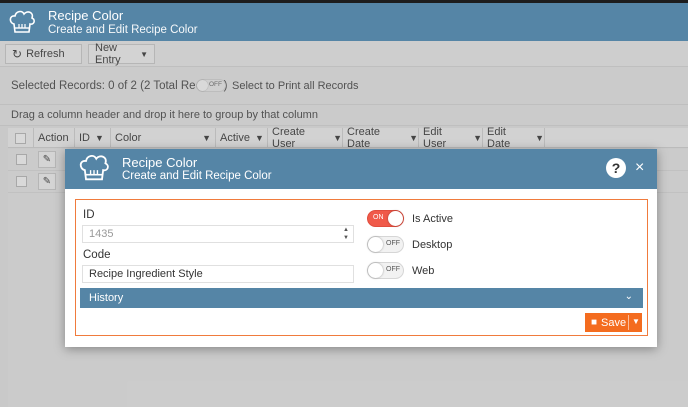 The width and height of the screenshot is (688, 407). Describe the element at coordinates (106, 298) in the screenshot. I see `history-label: History` at that location.